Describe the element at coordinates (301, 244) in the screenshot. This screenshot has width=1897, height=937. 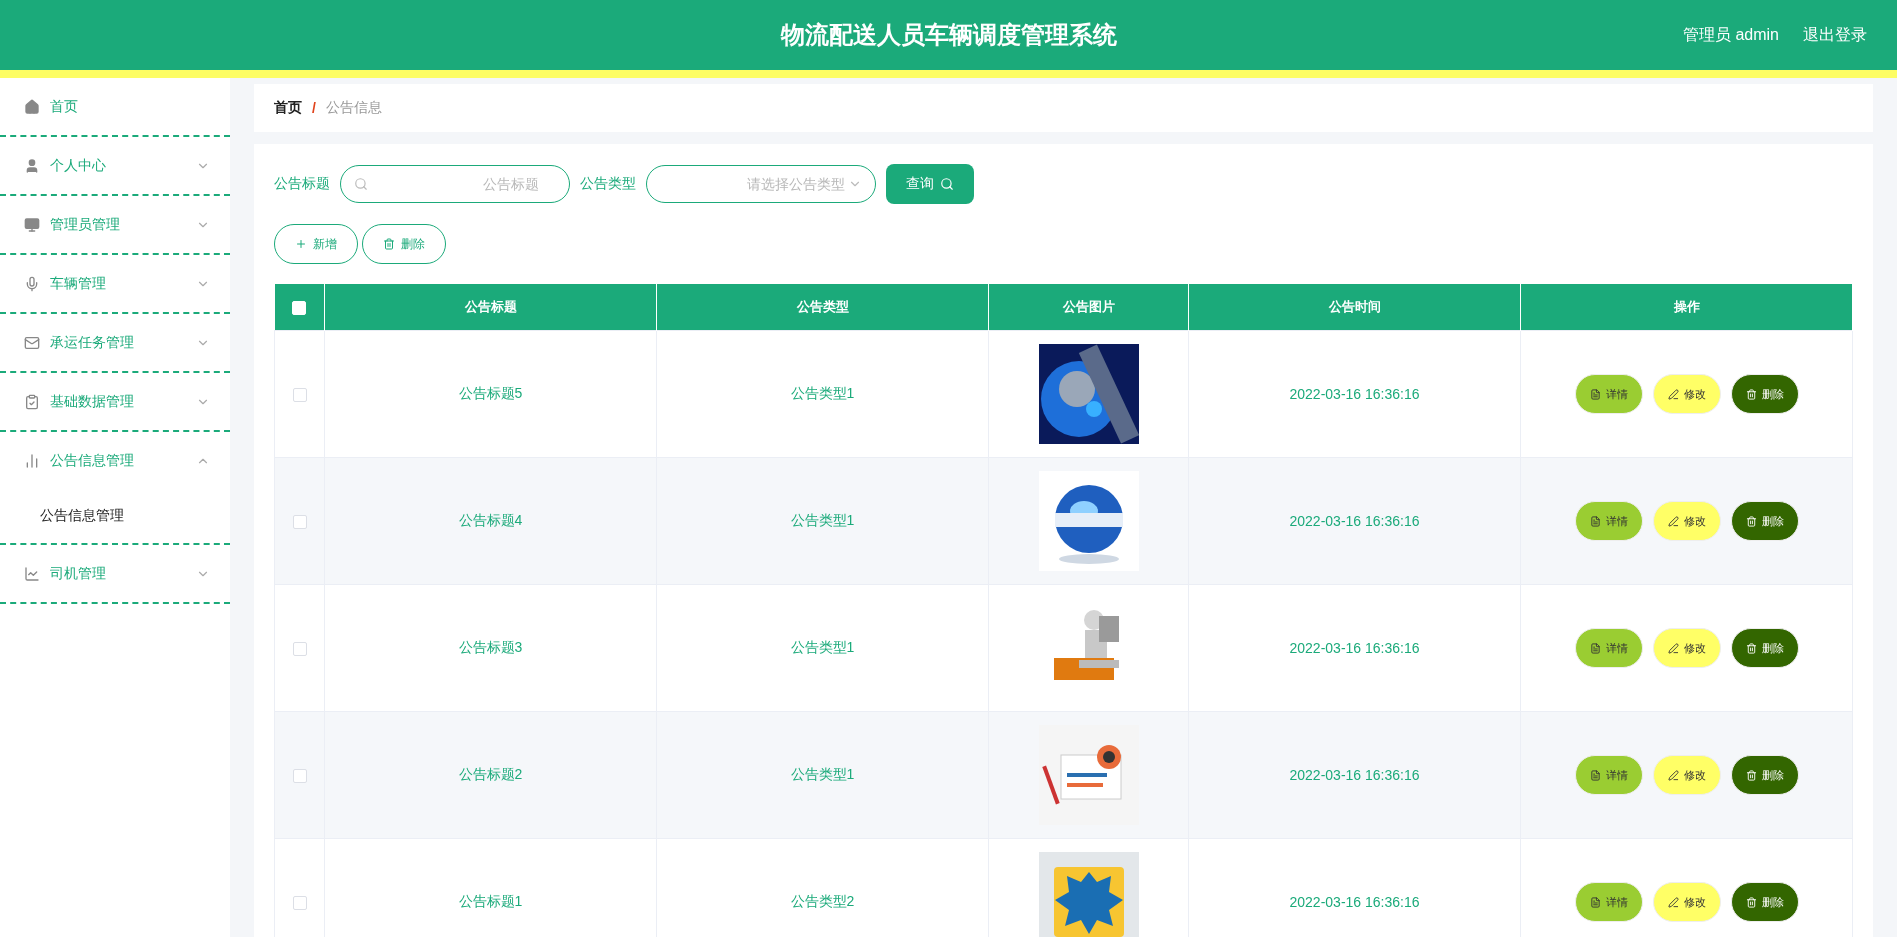
I see `plus-icon` at that location.